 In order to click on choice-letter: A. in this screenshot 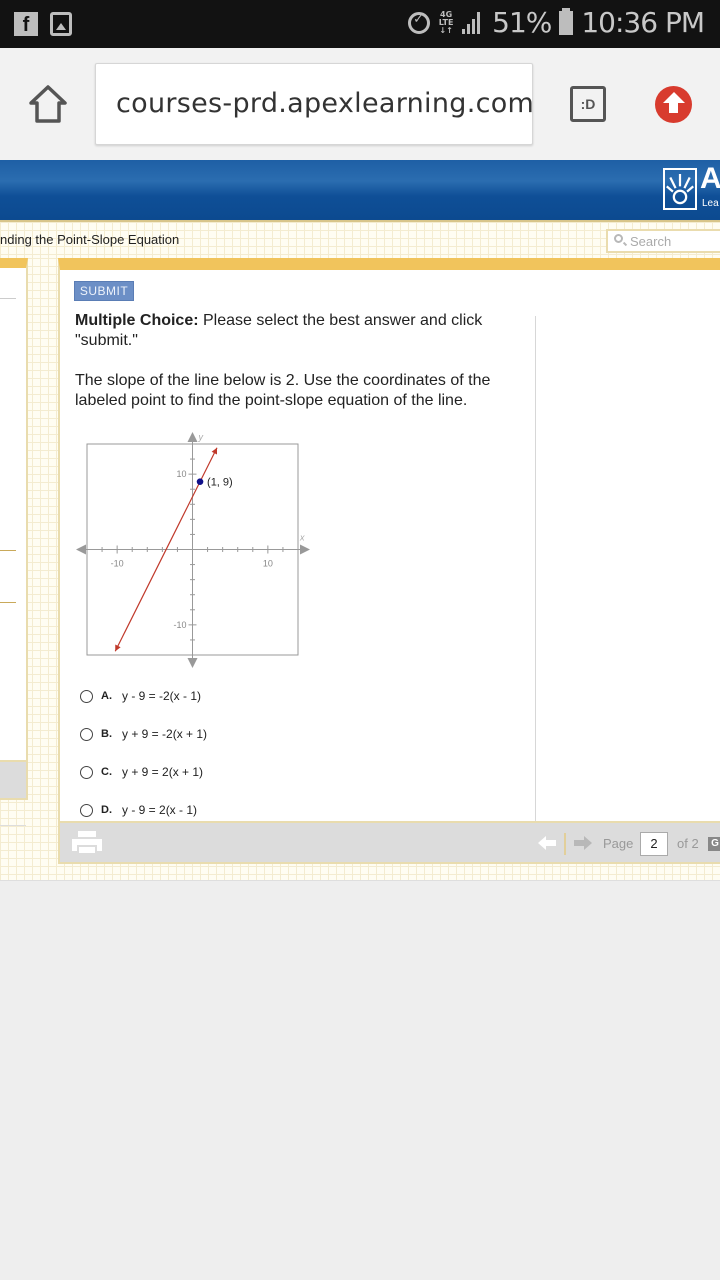, I will do `click(106, 696)`.